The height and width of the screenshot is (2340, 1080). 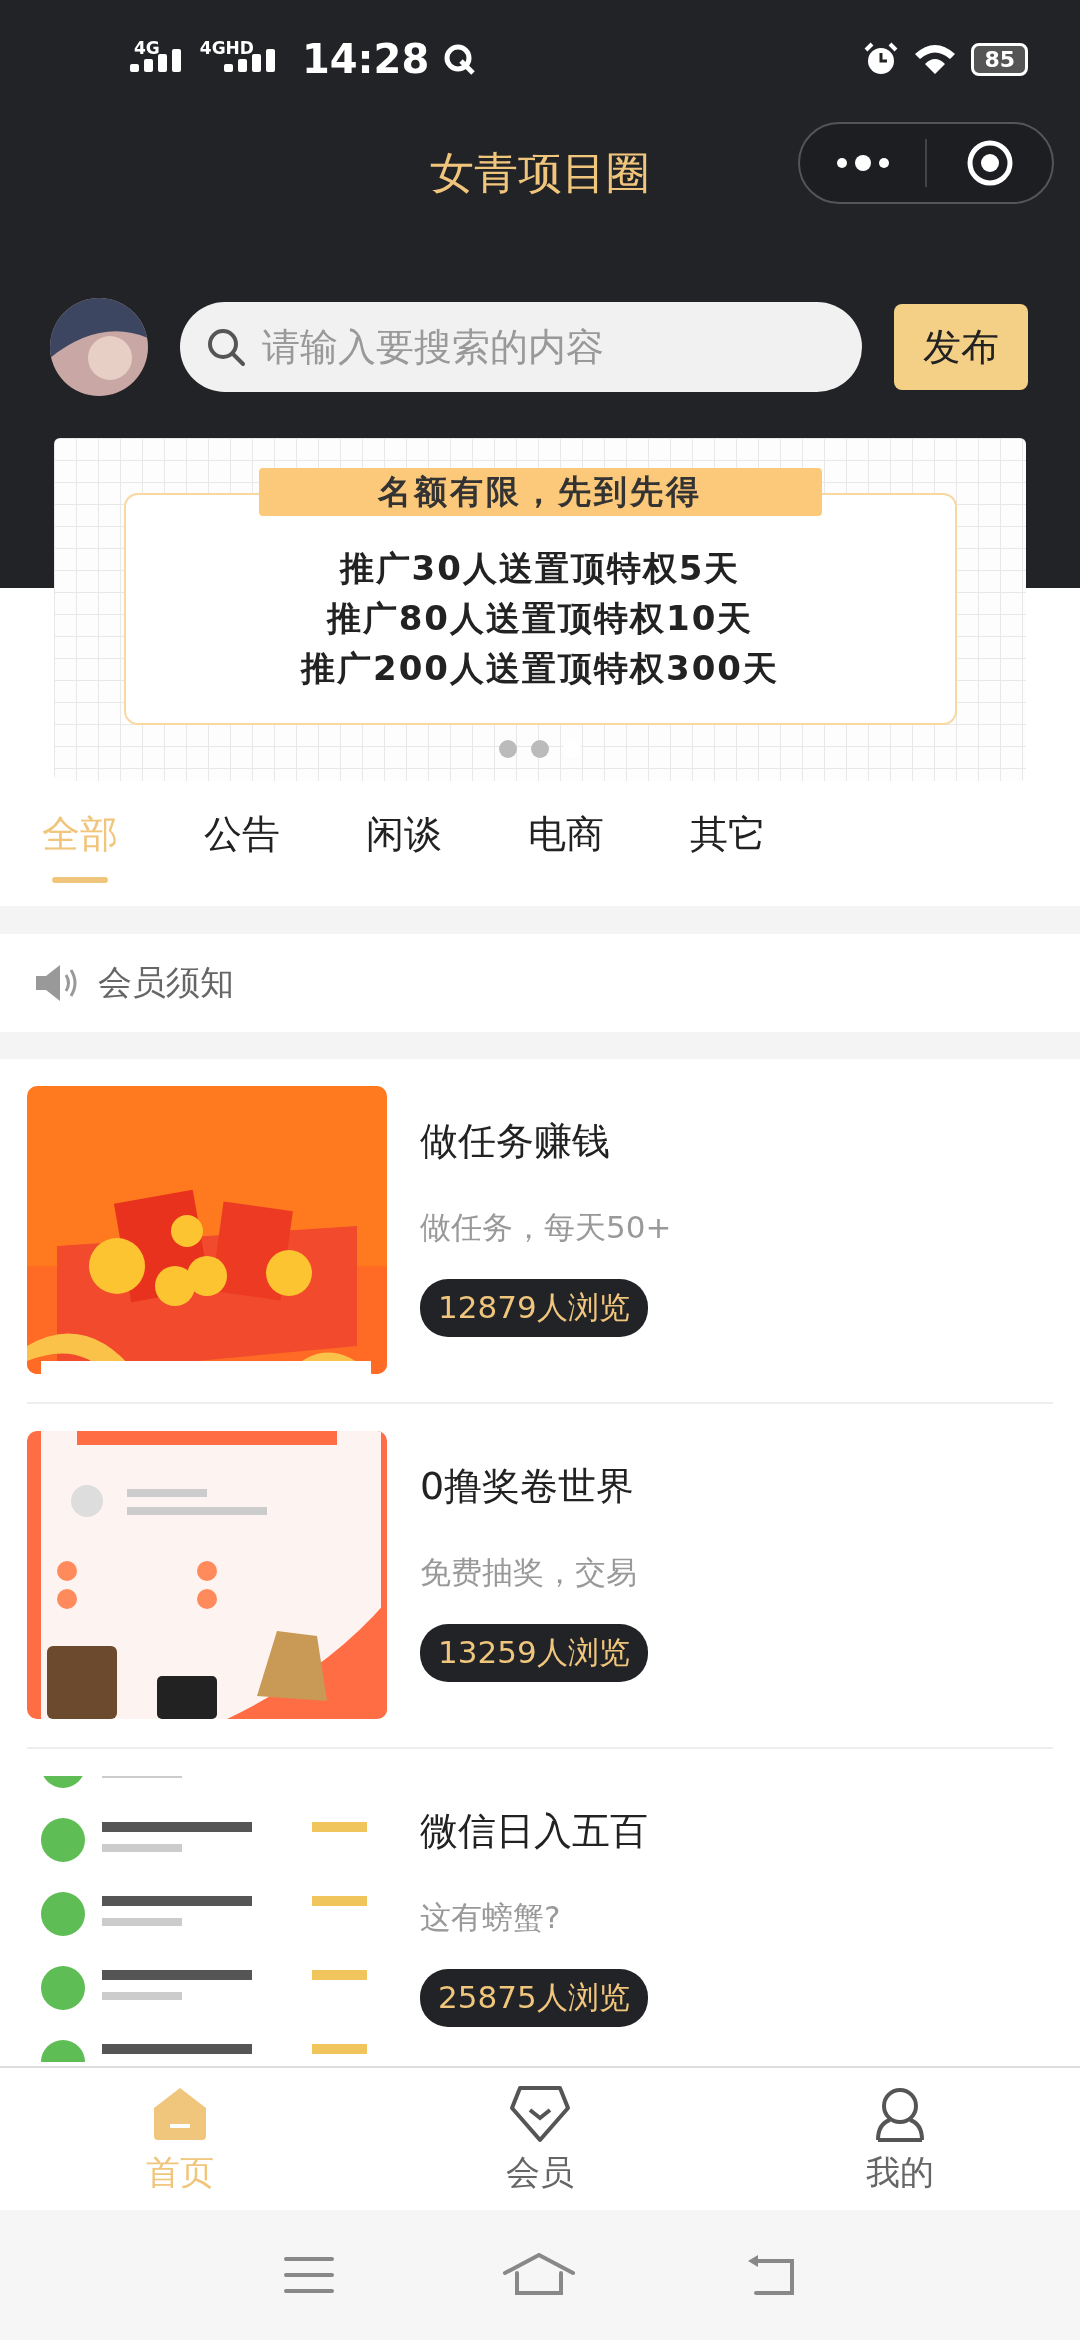 I want to click on page-title: 女青项目圈, so click(x=540, y=172).